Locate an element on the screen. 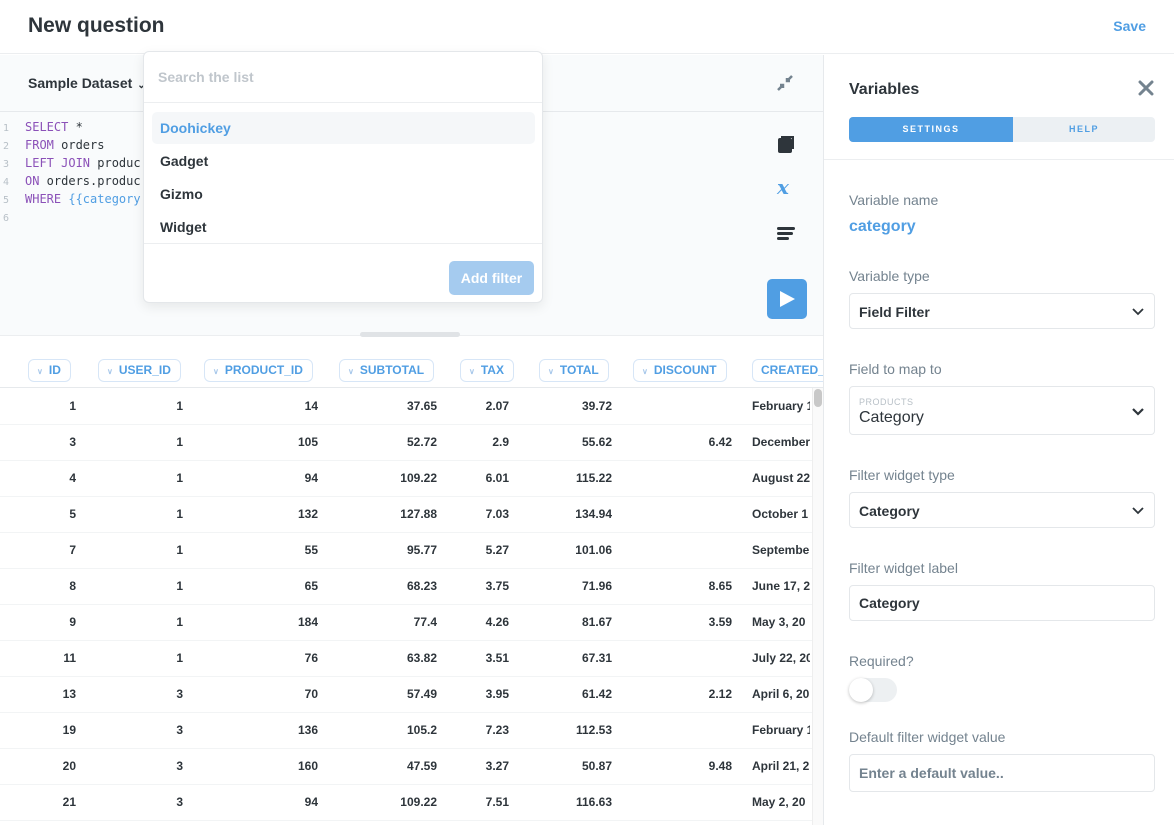 This screenshot has height=825, width=1174. cell-product_id: 70 is located at coordinates (311, 694).